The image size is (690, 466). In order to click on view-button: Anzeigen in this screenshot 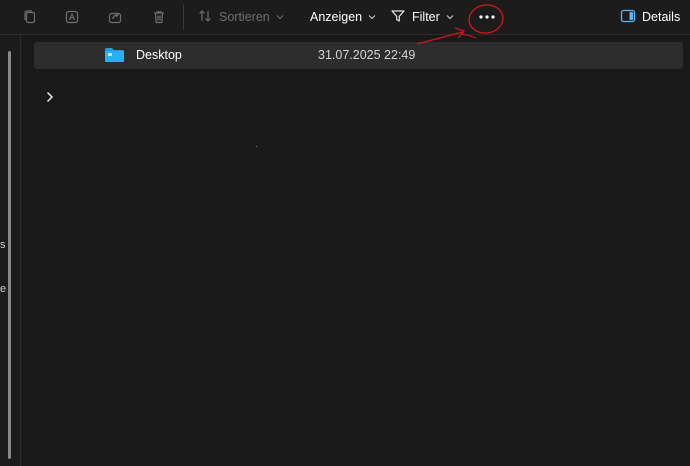, I will do `click(343, 17)`.